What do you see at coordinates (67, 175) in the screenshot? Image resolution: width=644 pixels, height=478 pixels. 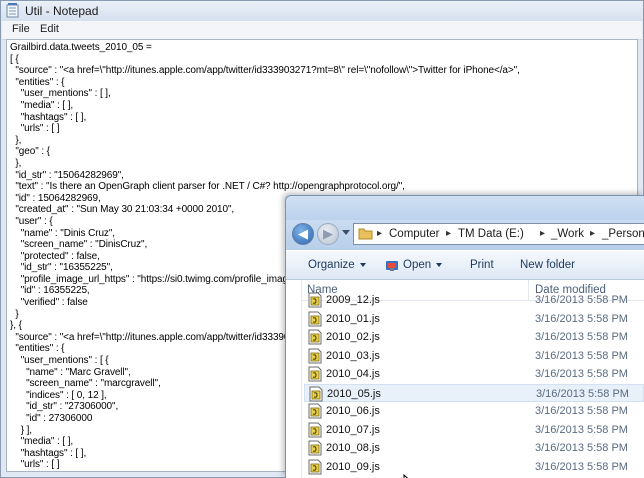 I see `notepad-line: "id_str" : "15064282969",` at bounding box center [67, 175].